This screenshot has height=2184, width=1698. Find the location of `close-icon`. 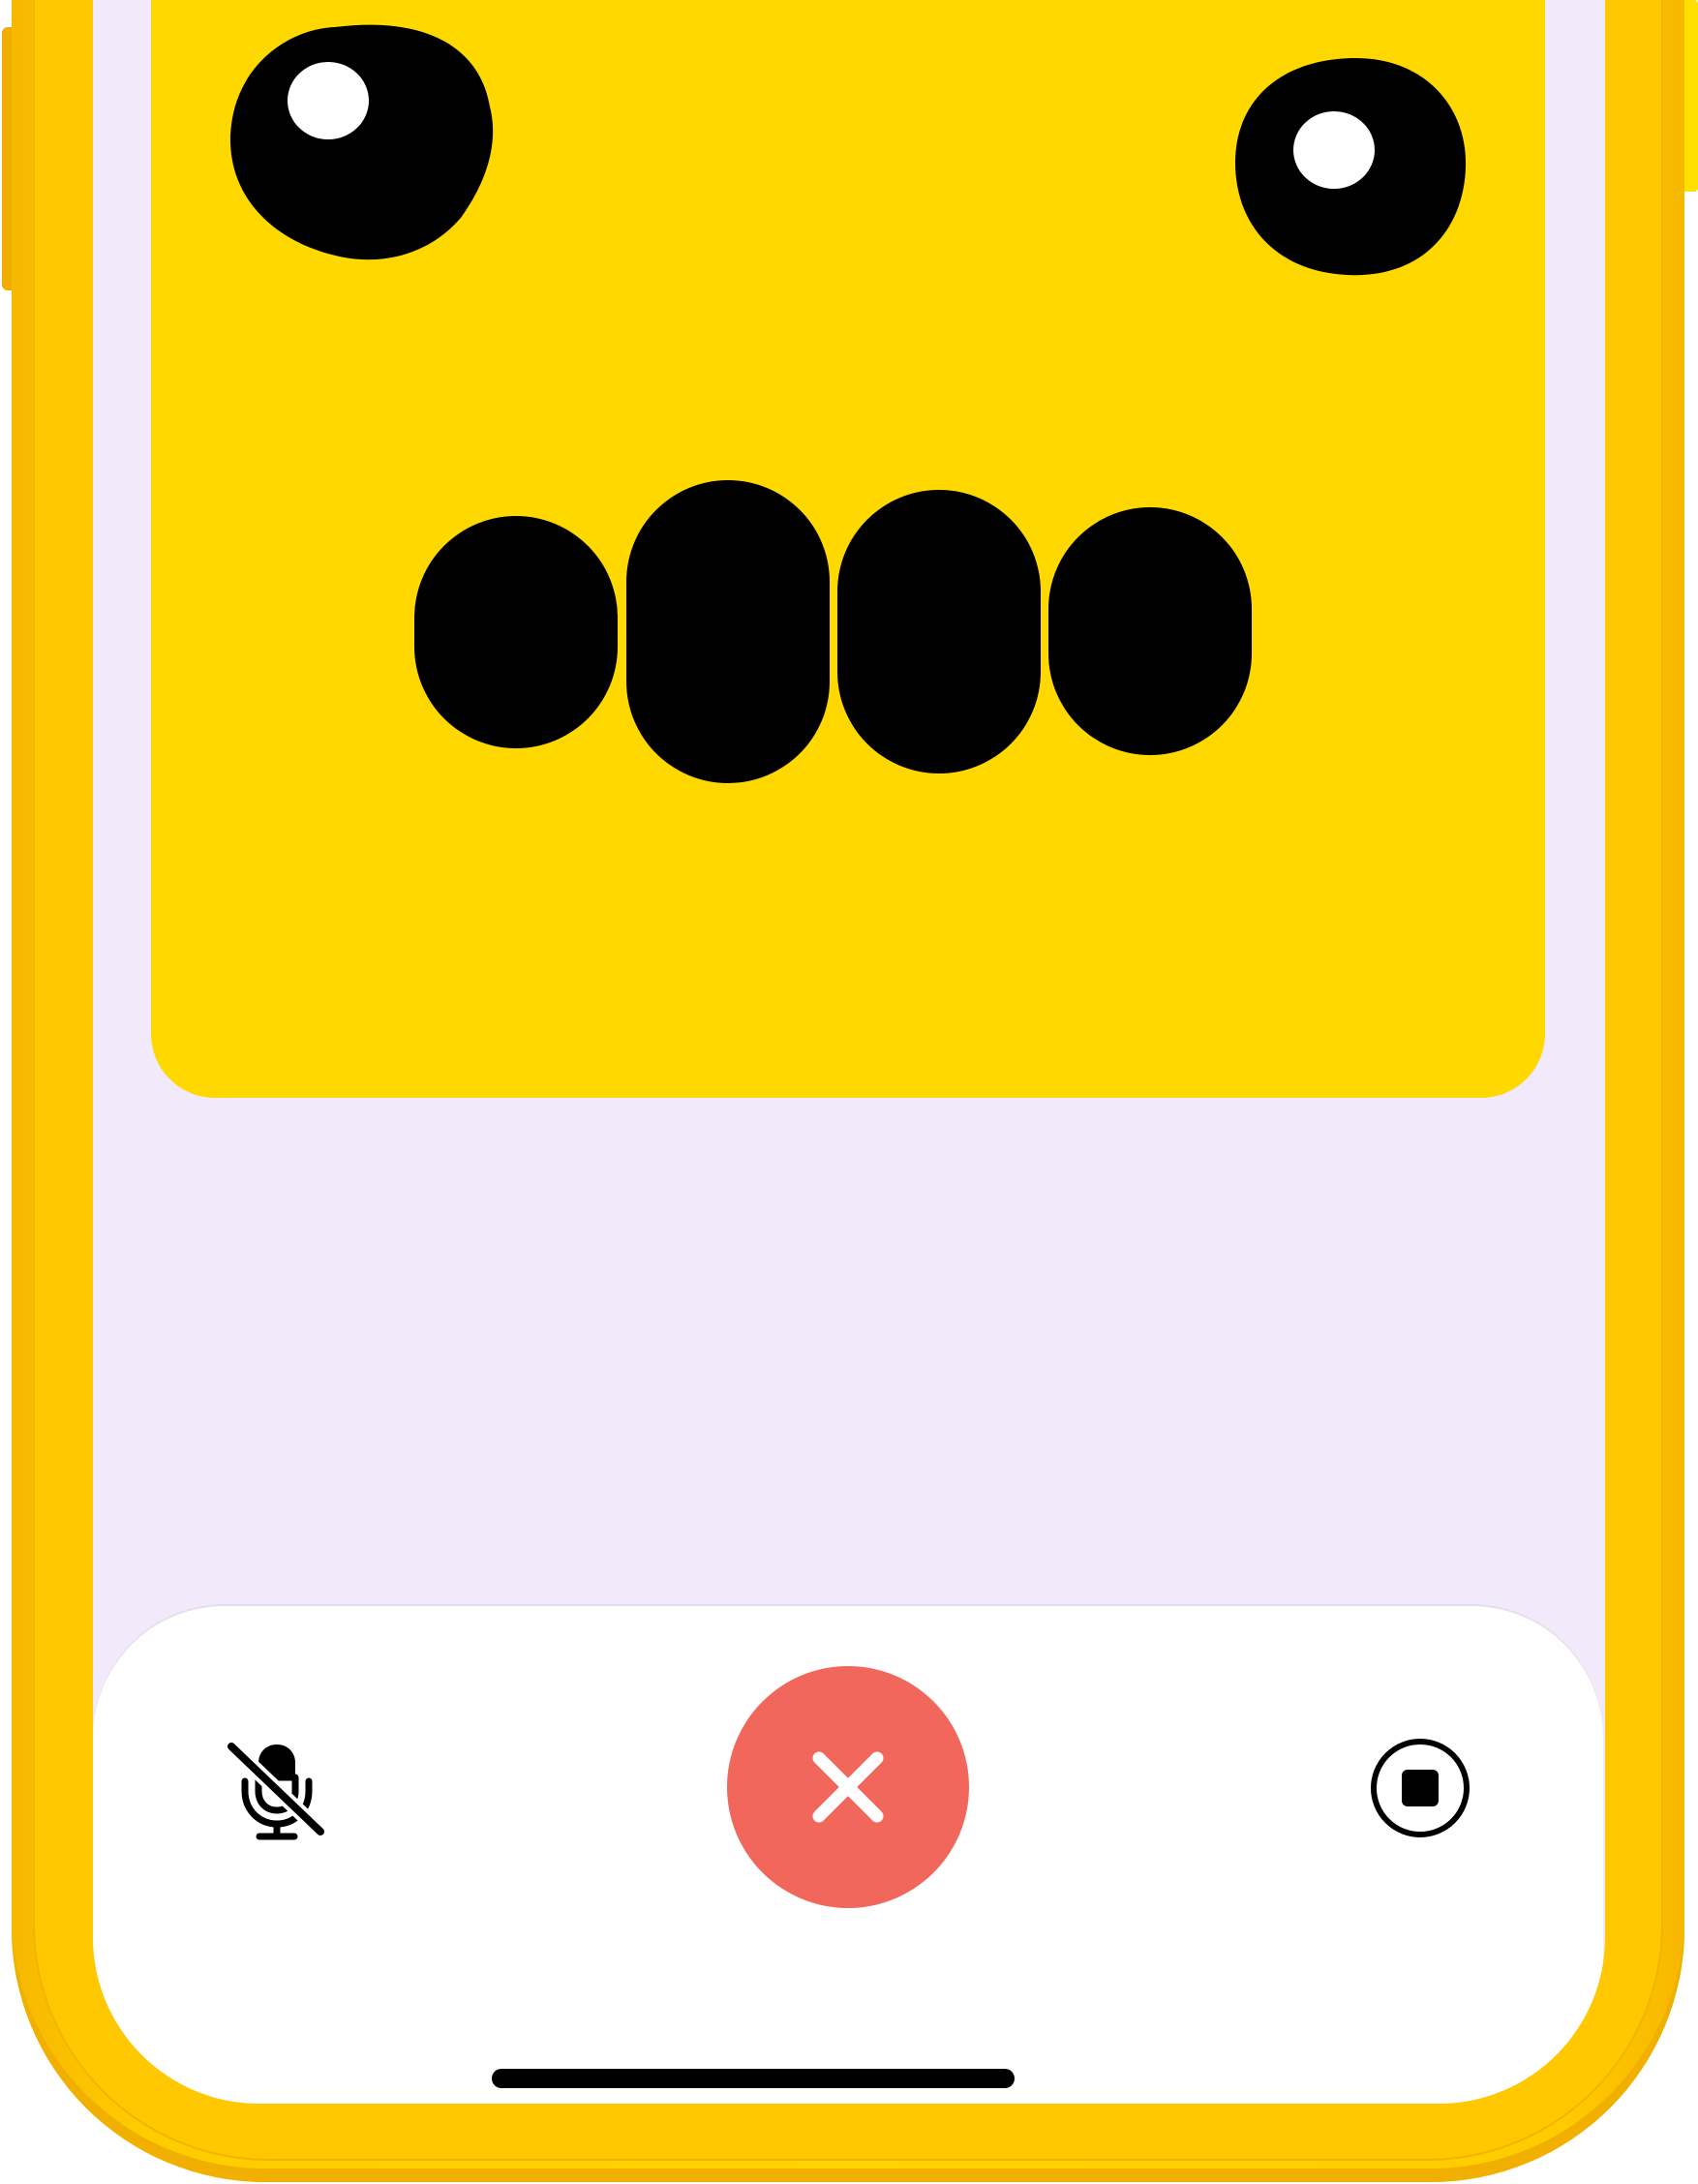

close-icon is located at coordinates (848, 1787).